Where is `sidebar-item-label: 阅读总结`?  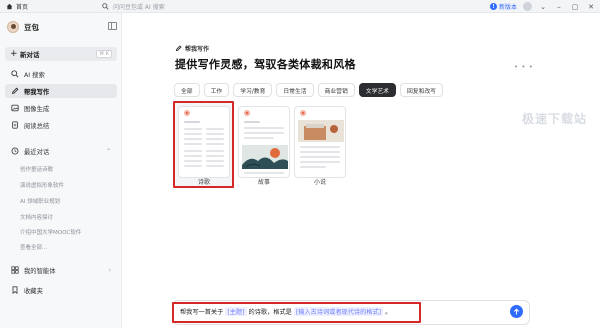 sidebar-item-label: 阅读总结 is located at coordinates (37, 126).